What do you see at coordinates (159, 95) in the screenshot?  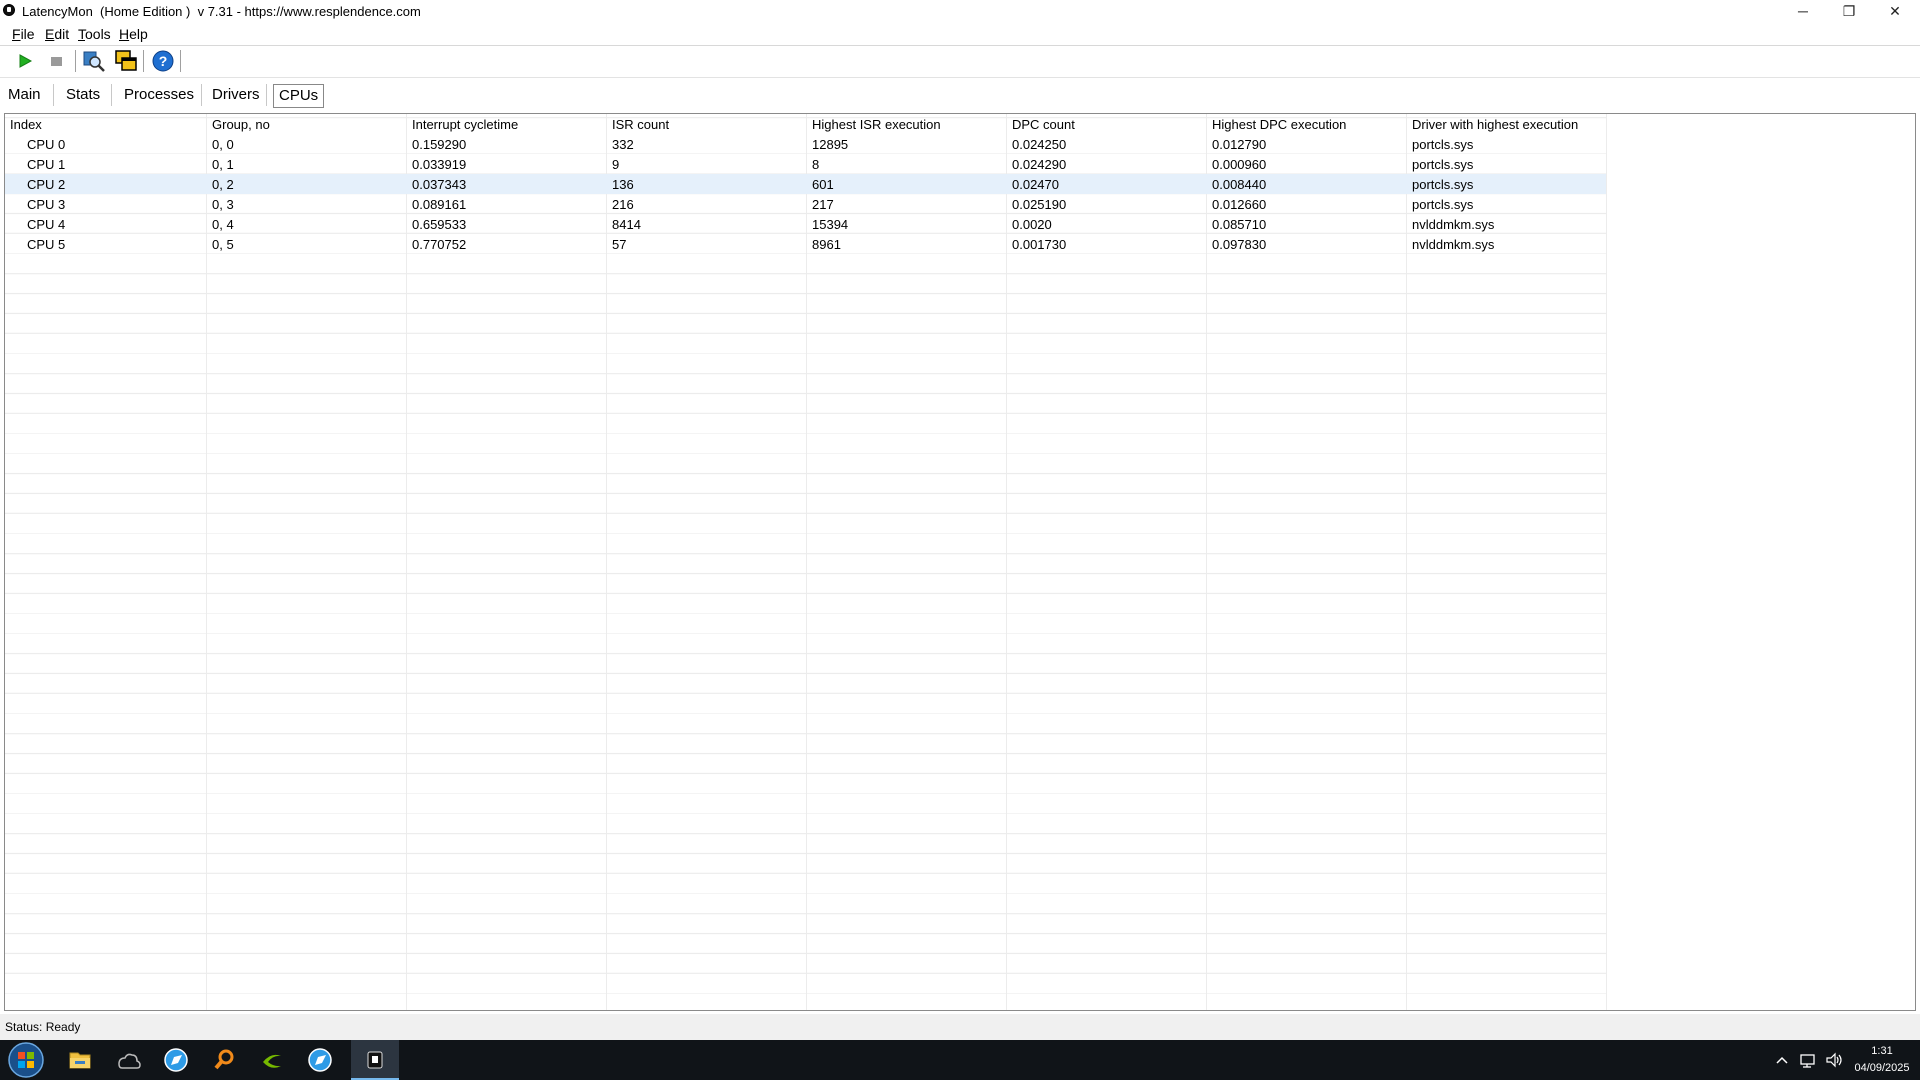 I see `tab-processes: Processes` at bounding box center [159, 95].